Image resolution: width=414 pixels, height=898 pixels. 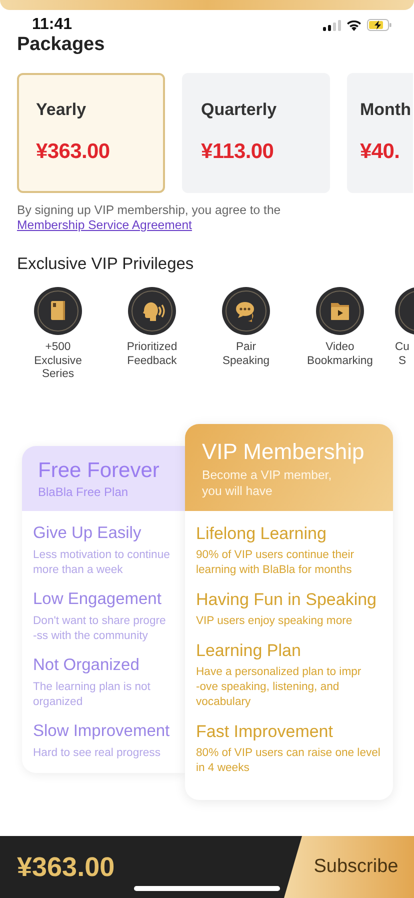 I want to click on point-description: Less motivation to continue more than a week, so click(x=102, y=563).